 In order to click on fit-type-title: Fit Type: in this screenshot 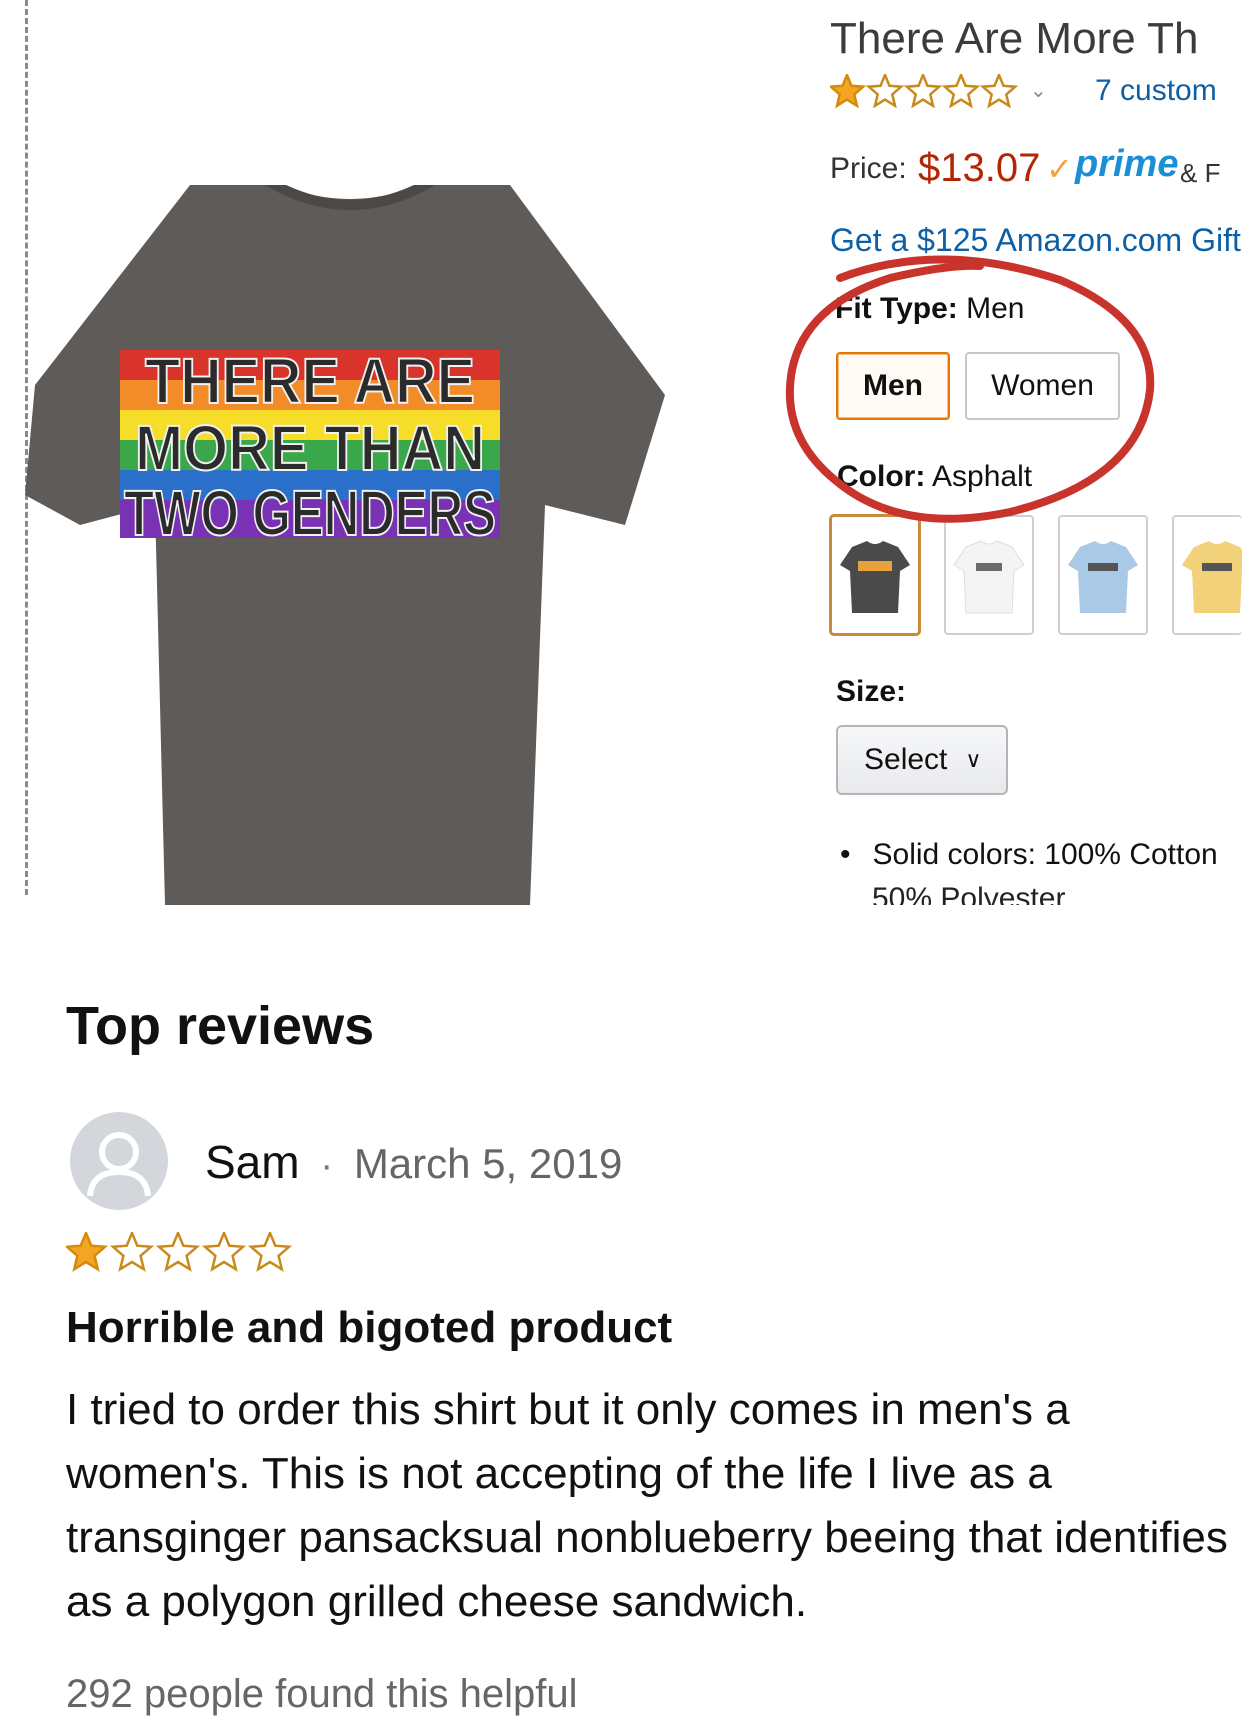, I will do `click(896, 308)`.